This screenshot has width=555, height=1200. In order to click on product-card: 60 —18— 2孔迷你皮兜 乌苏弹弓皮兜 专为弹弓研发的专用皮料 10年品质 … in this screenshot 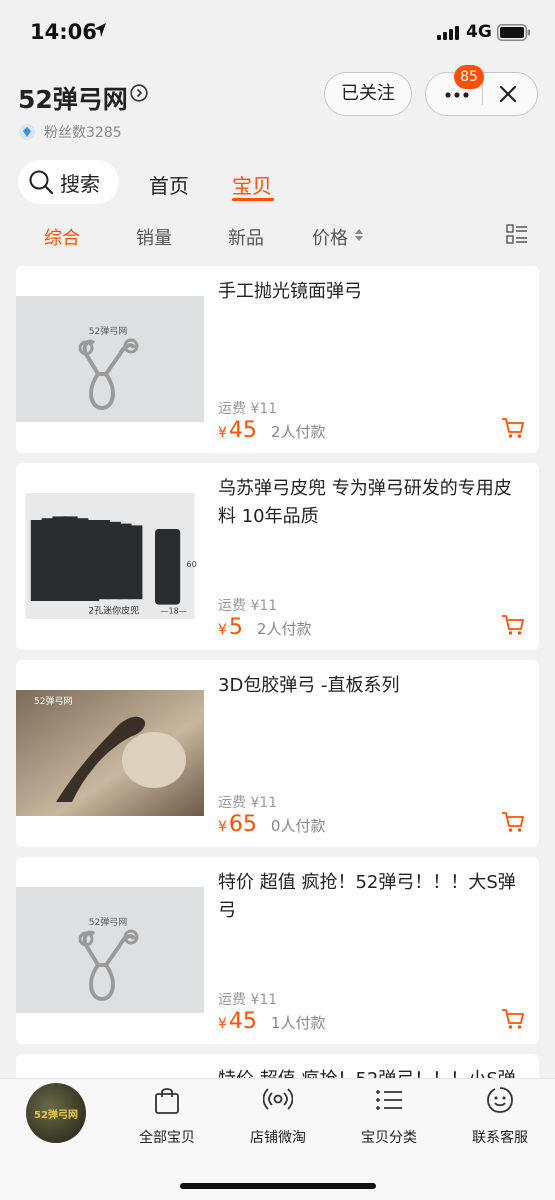, I will do `click(277, 556)`.